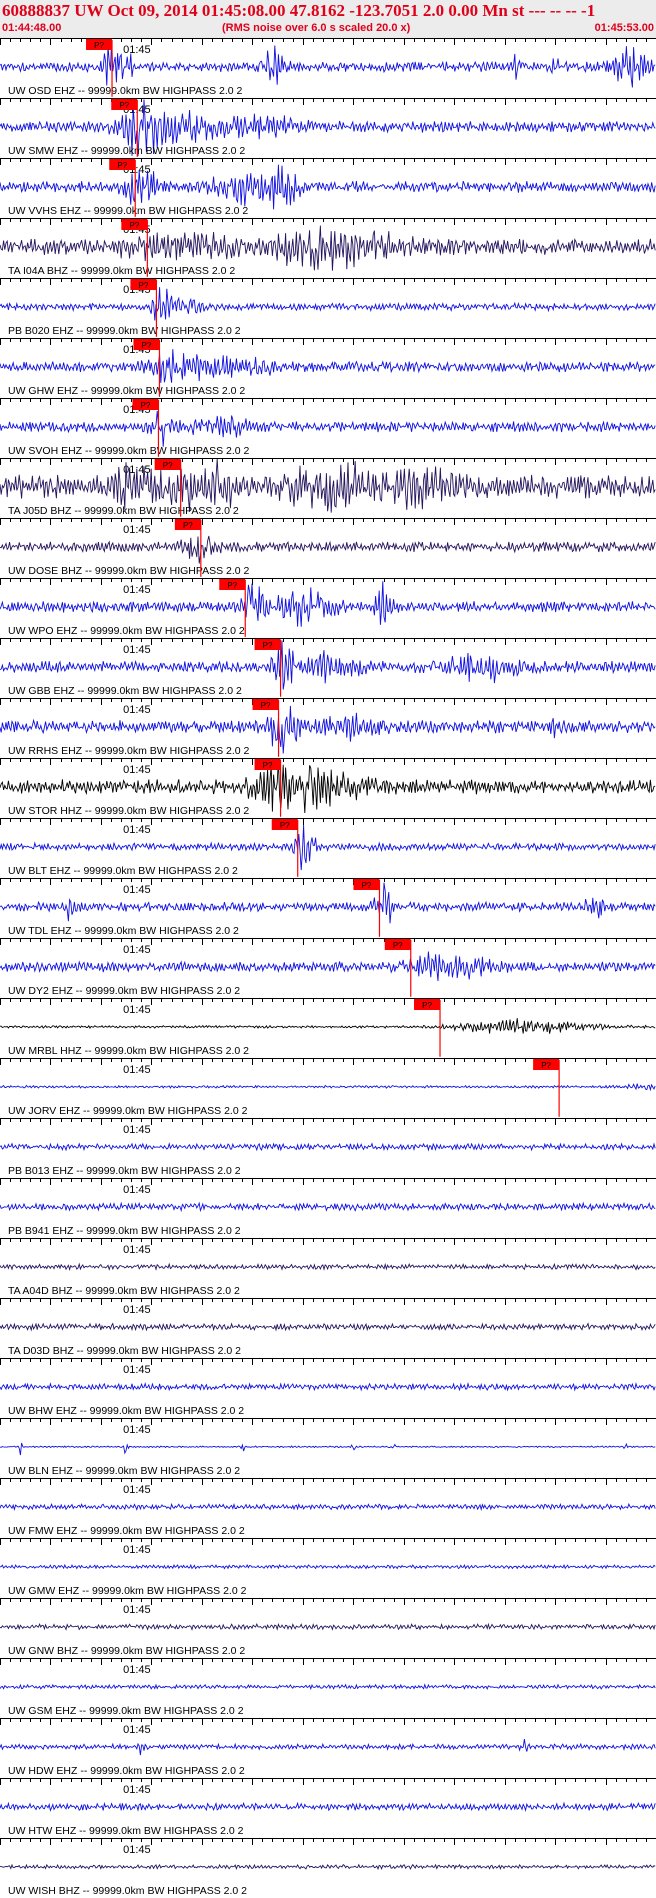 The image size is (656, 1898). I want to click on end-time: 01:45:53.00, so click(624, 28).